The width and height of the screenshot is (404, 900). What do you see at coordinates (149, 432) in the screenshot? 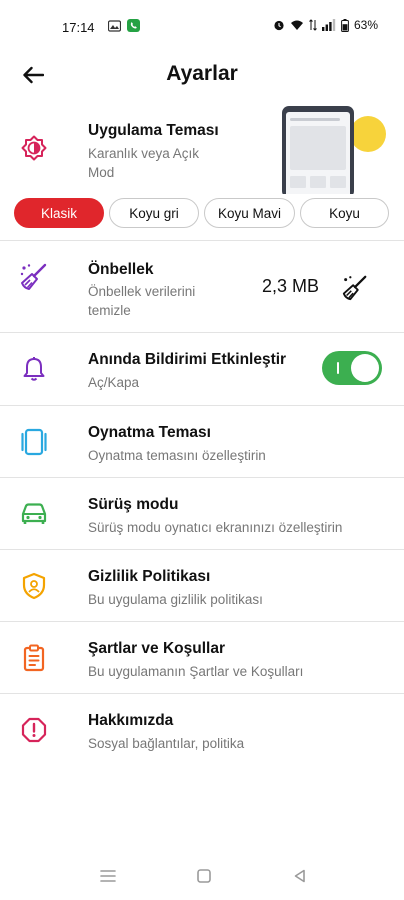
I see `player-theme-title: Oynatma Teması` at bounding box center [149, 432].